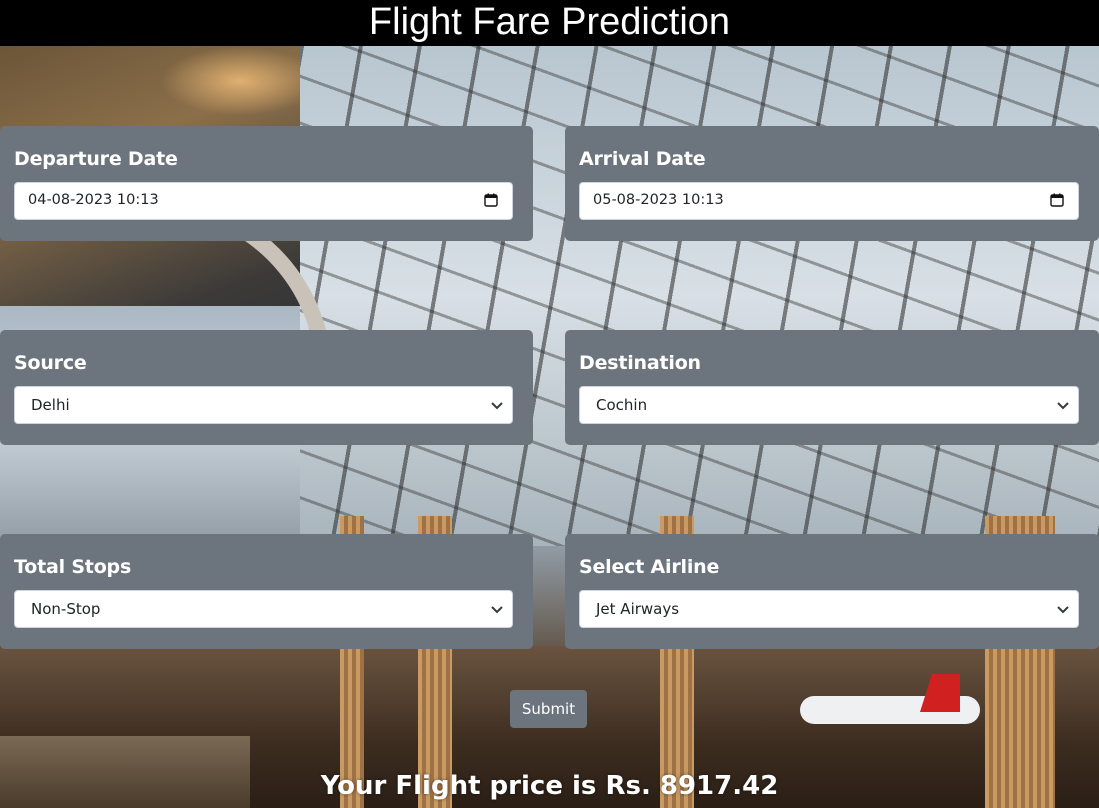 This screenshot has width=1099, height=808. I want to click on source-selected-value: Delhi, so click(50, 405).